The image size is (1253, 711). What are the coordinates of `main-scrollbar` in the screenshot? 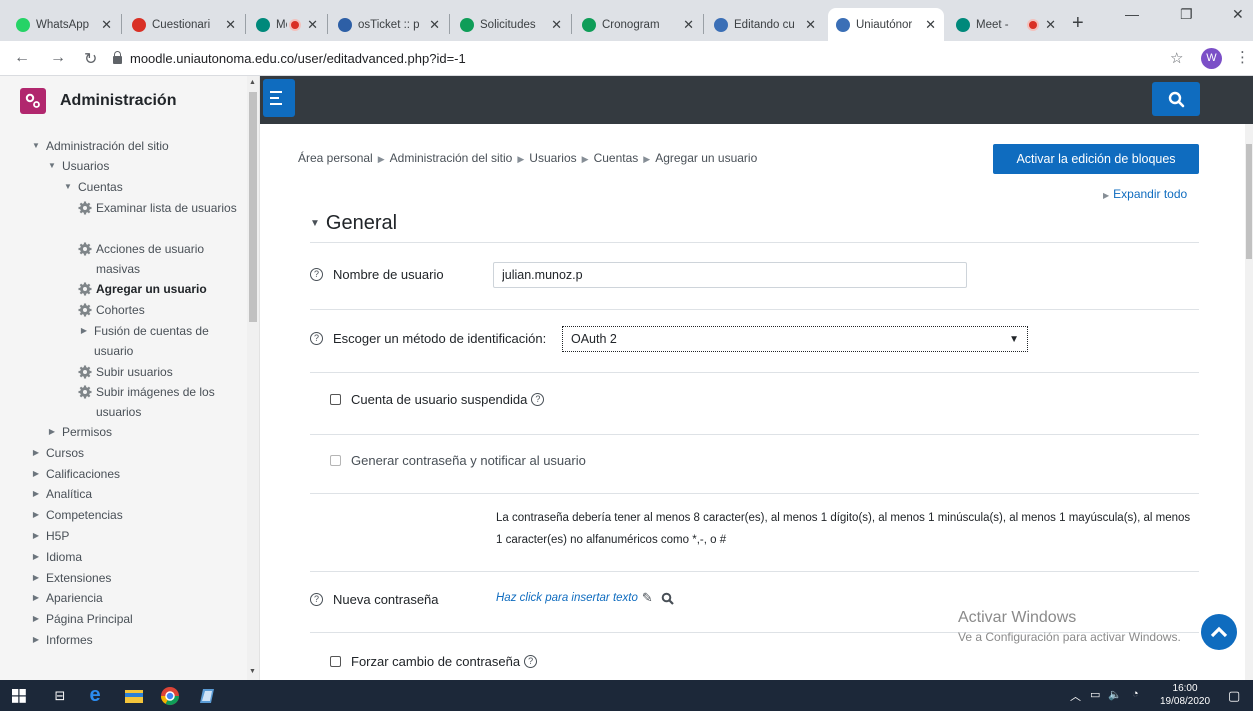 It's located at (1249, 402).